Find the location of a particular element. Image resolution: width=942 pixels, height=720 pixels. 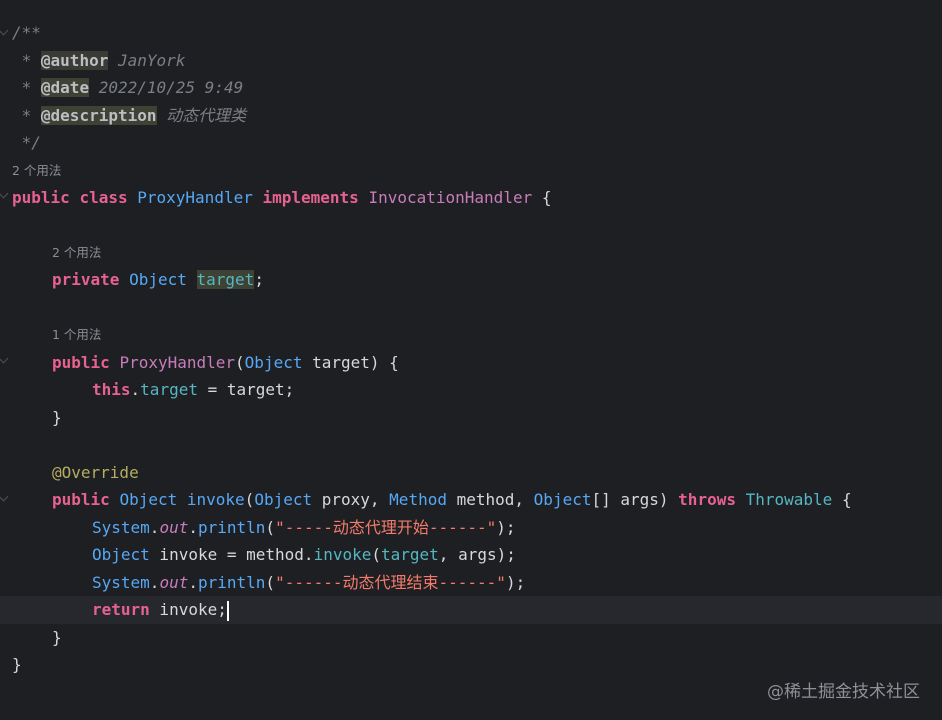

code-line: */ is located at coordinates (471, 143).